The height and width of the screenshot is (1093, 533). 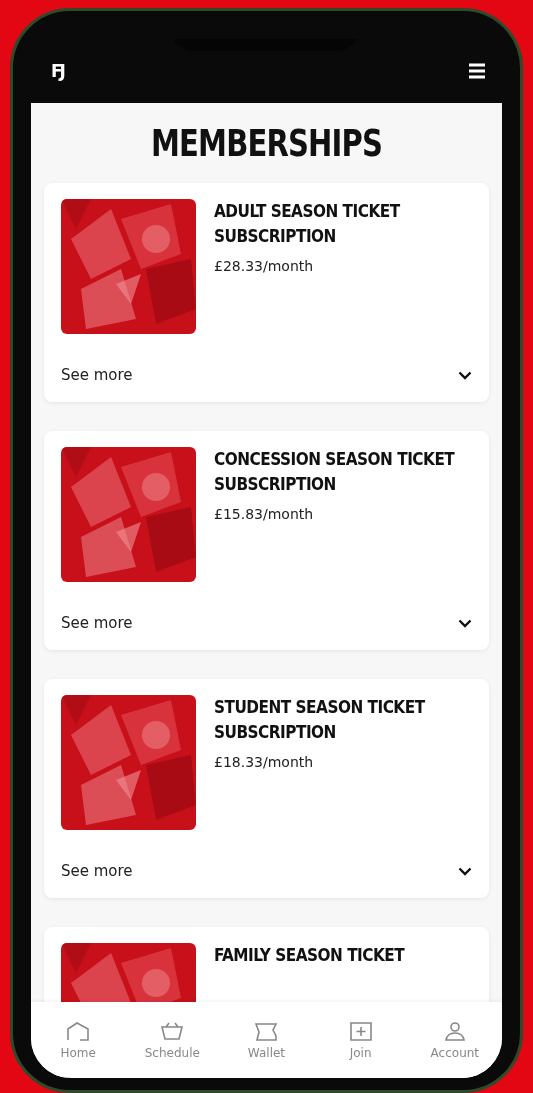 I want to click on ticket-icon, so click(x=266, y=1031).